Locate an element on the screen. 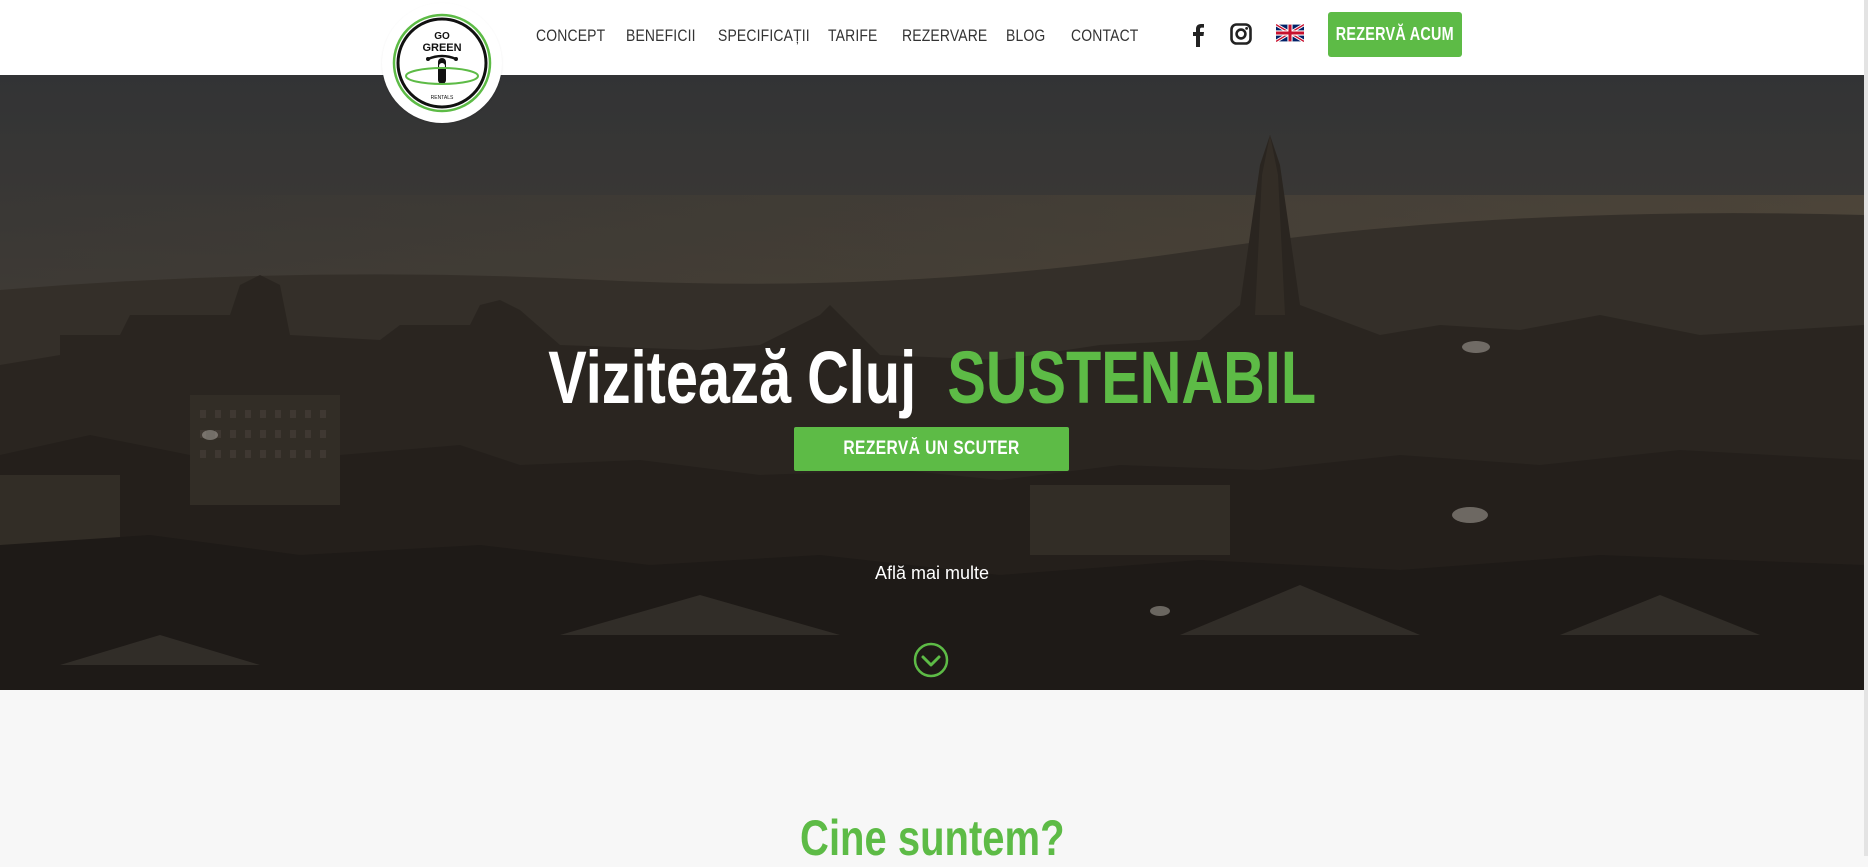  book-now-button: REZERVĂ ACUM is located at coordinates (1395, 34).